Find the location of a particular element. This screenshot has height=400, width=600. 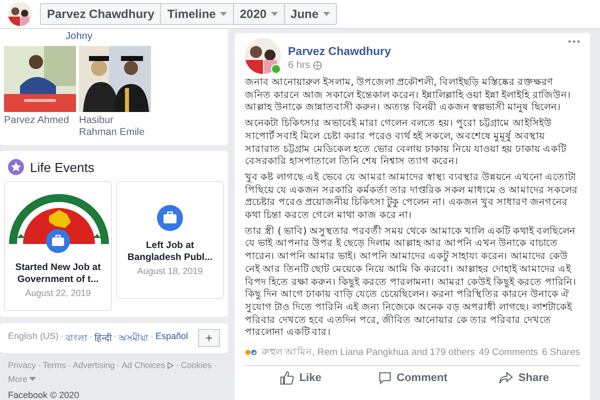

post-time: 6 hrs is located at coordinates (299, 65).